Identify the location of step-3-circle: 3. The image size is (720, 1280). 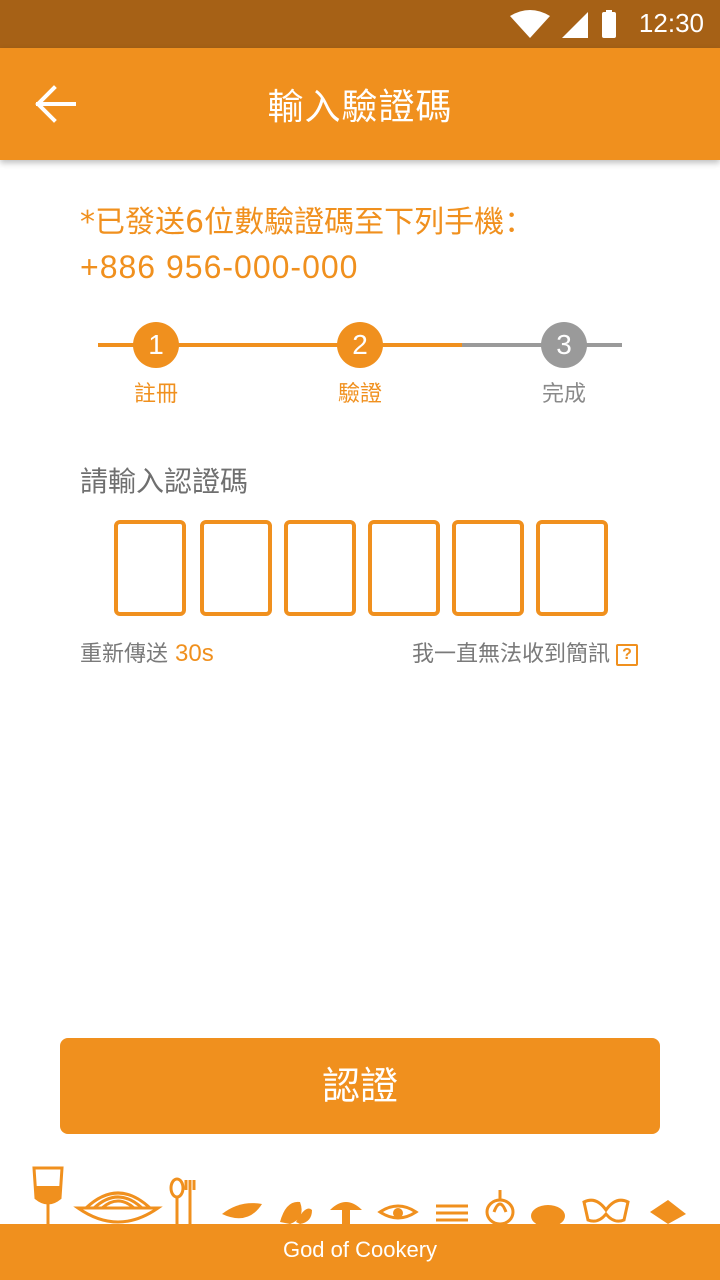
(564, 345).